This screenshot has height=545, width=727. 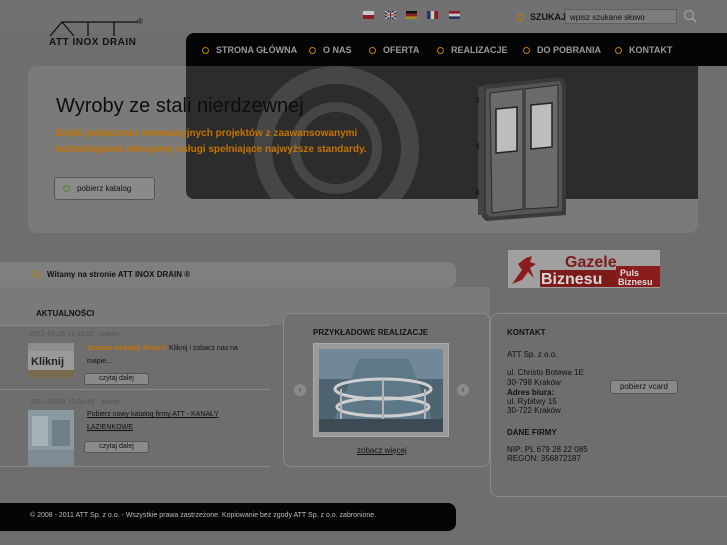 What do you see at coordinates (111, 274) in the screenshot?
I see `welcome-text: Witamy na stronie ATT INOX DRAIN ®` at bounding box center [111, 274].